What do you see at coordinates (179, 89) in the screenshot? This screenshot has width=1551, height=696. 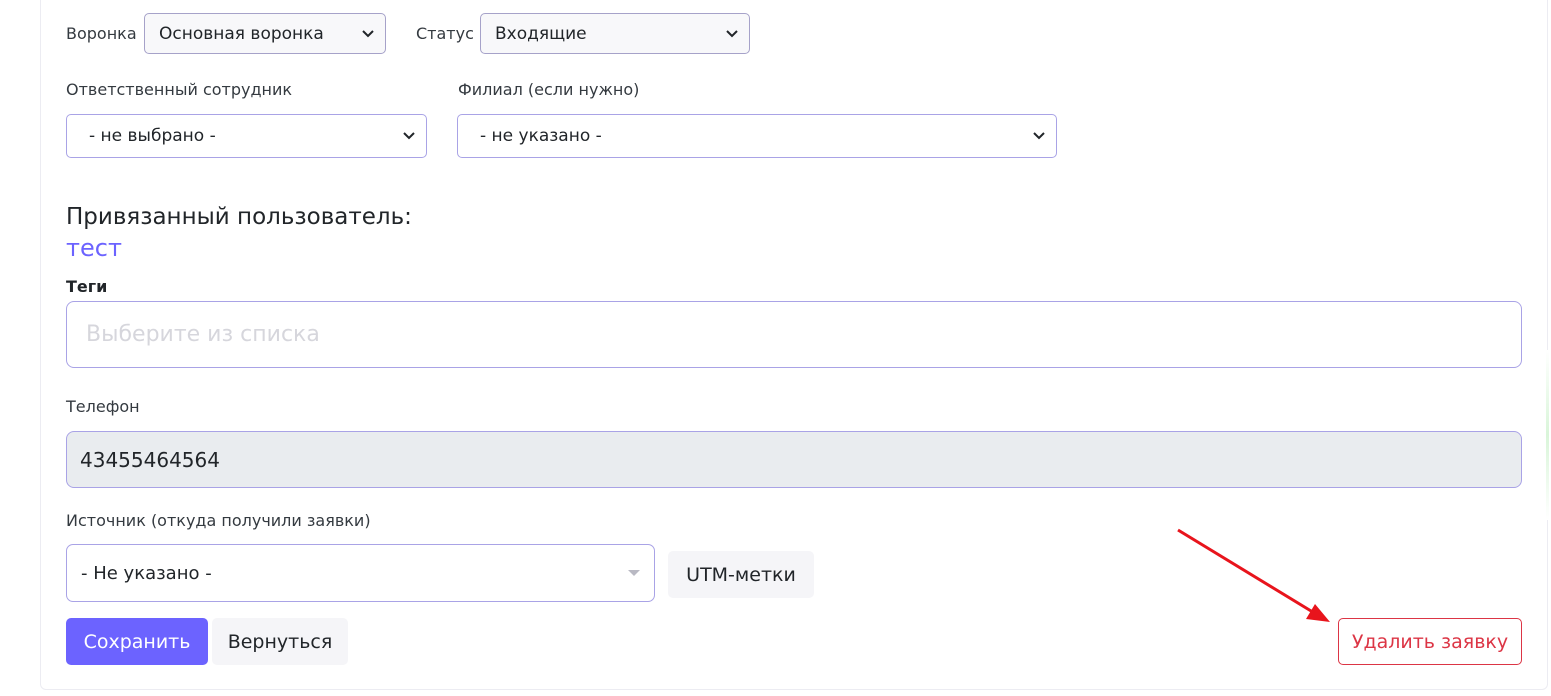 I see `responsible-label: Ответственный сотрудник` at bounding box center [179, 89].